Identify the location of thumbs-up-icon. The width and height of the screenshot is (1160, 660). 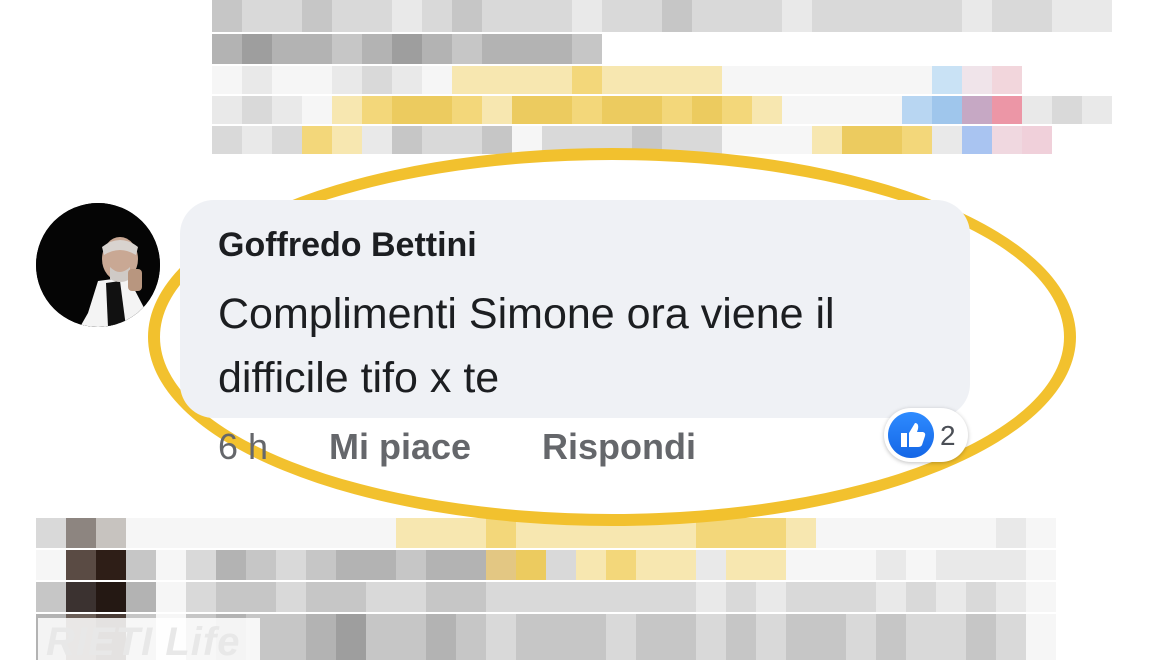
(911, 435).